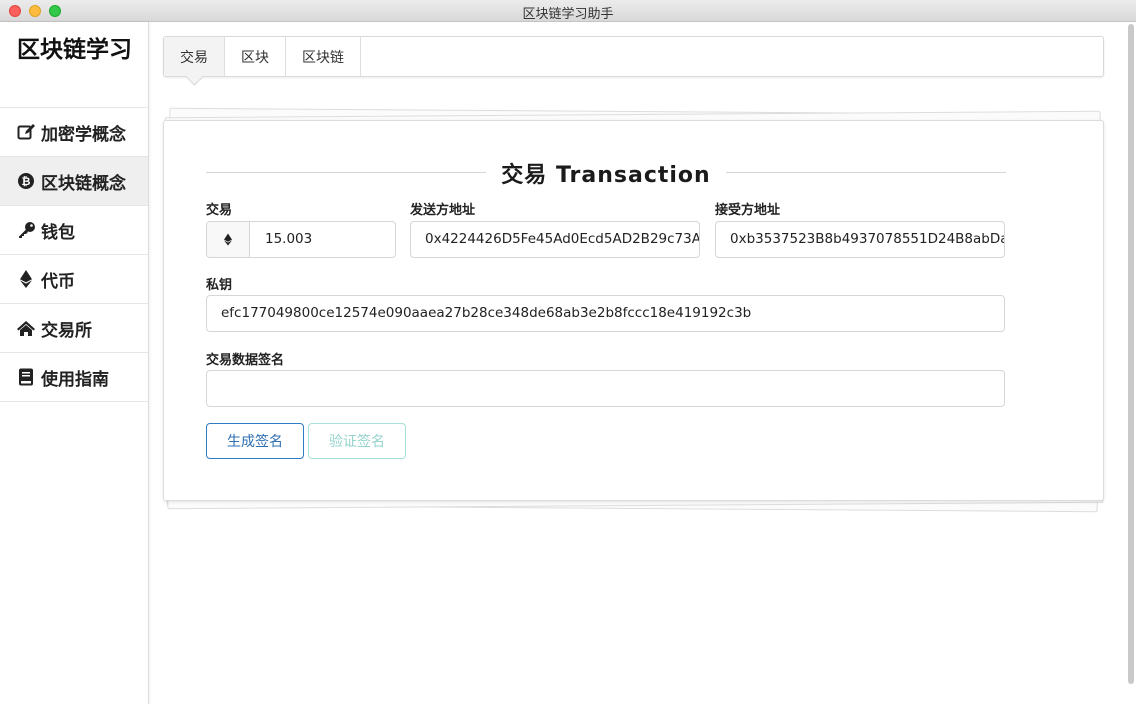 Image resolution: width=1136 pixels, height=704 pixels. I want to click on window-titlebar: 区块链学习助手, so click(568, 11).